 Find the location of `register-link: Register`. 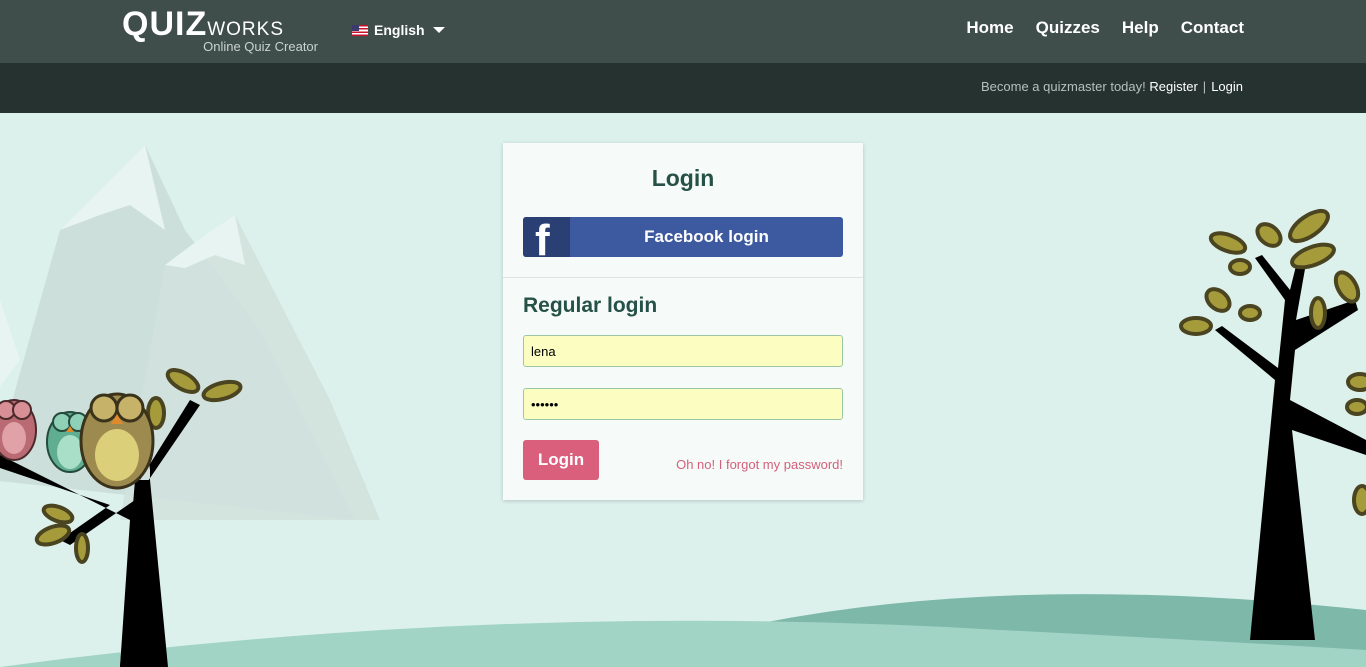

register-link: Register is located at coordinates (1173, 86).